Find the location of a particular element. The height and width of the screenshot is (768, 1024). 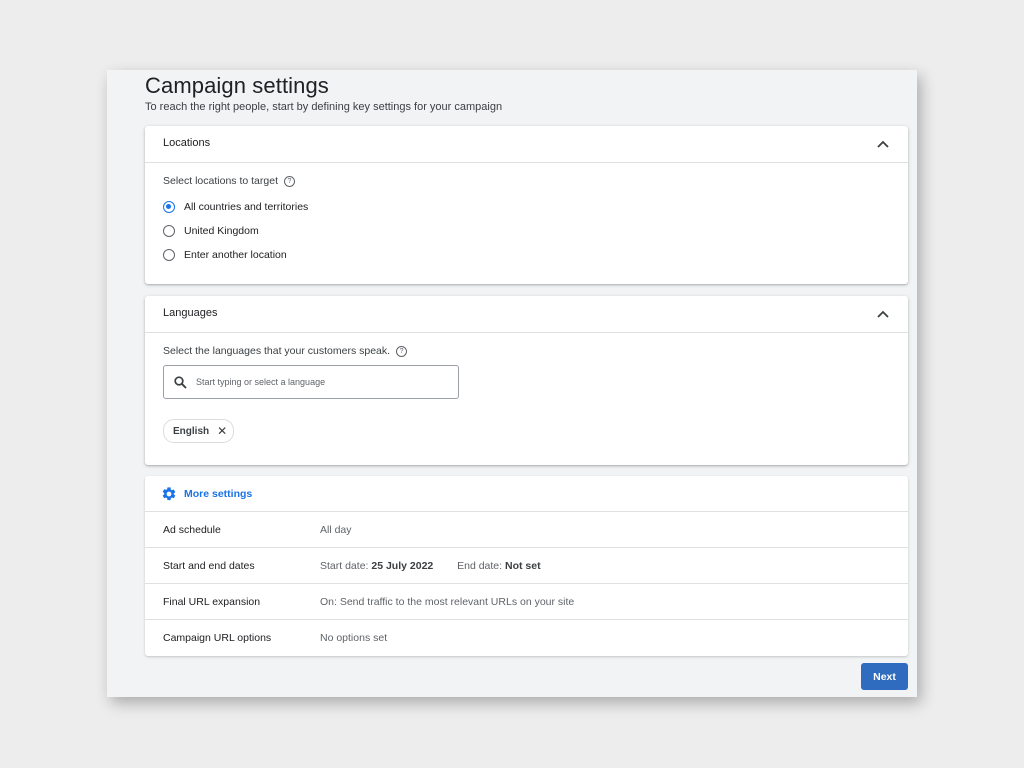

radio-all-countries: All countries and territories is located at coordinates (235, 207).